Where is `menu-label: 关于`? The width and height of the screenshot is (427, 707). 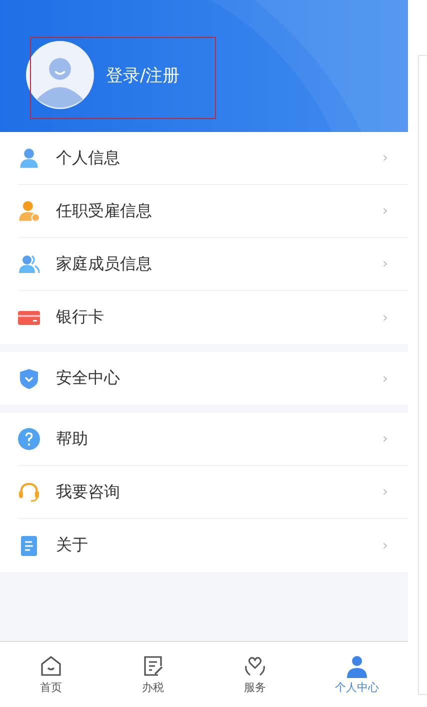
menu-label: 关于 is located at coordinates (72, 545).